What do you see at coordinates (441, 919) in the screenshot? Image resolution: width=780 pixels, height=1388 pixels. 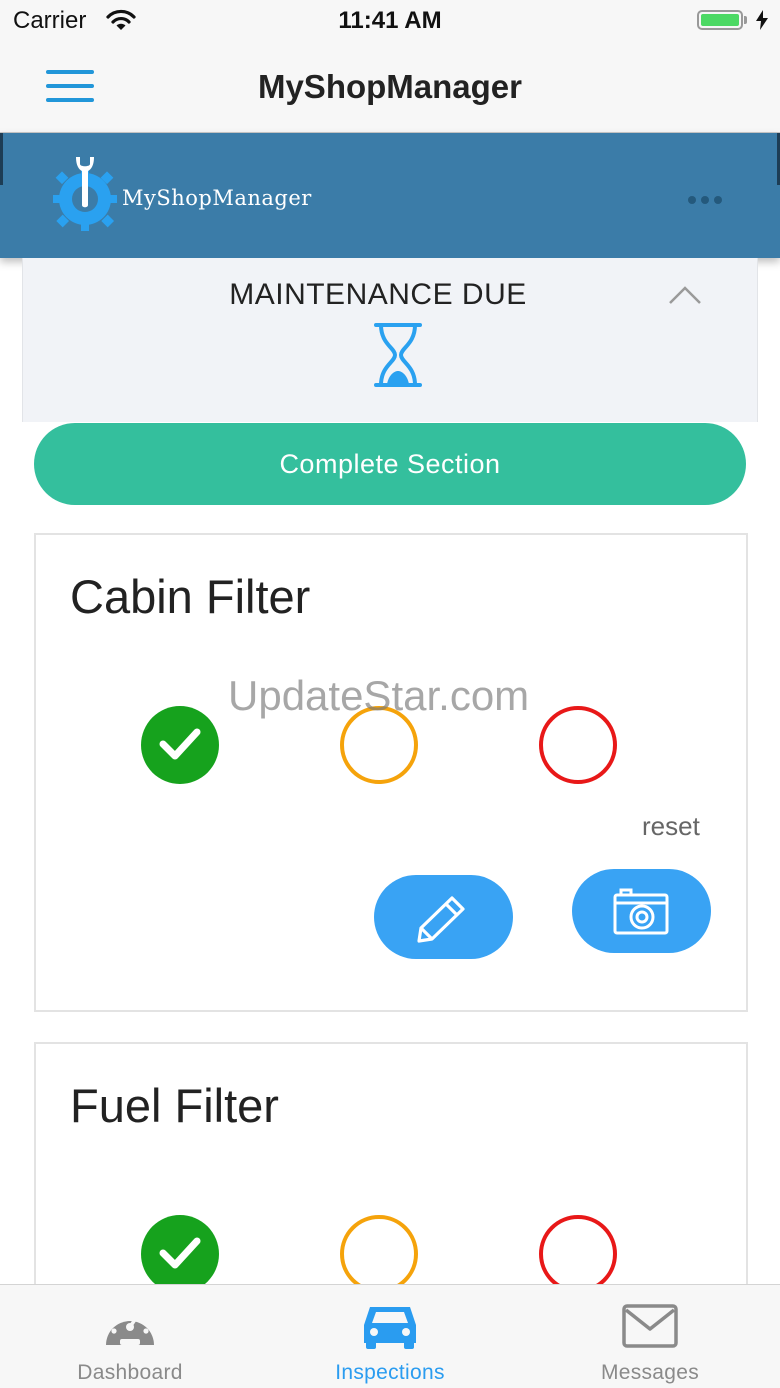 I see `pencil-icon` at bounding box center [441, 919].